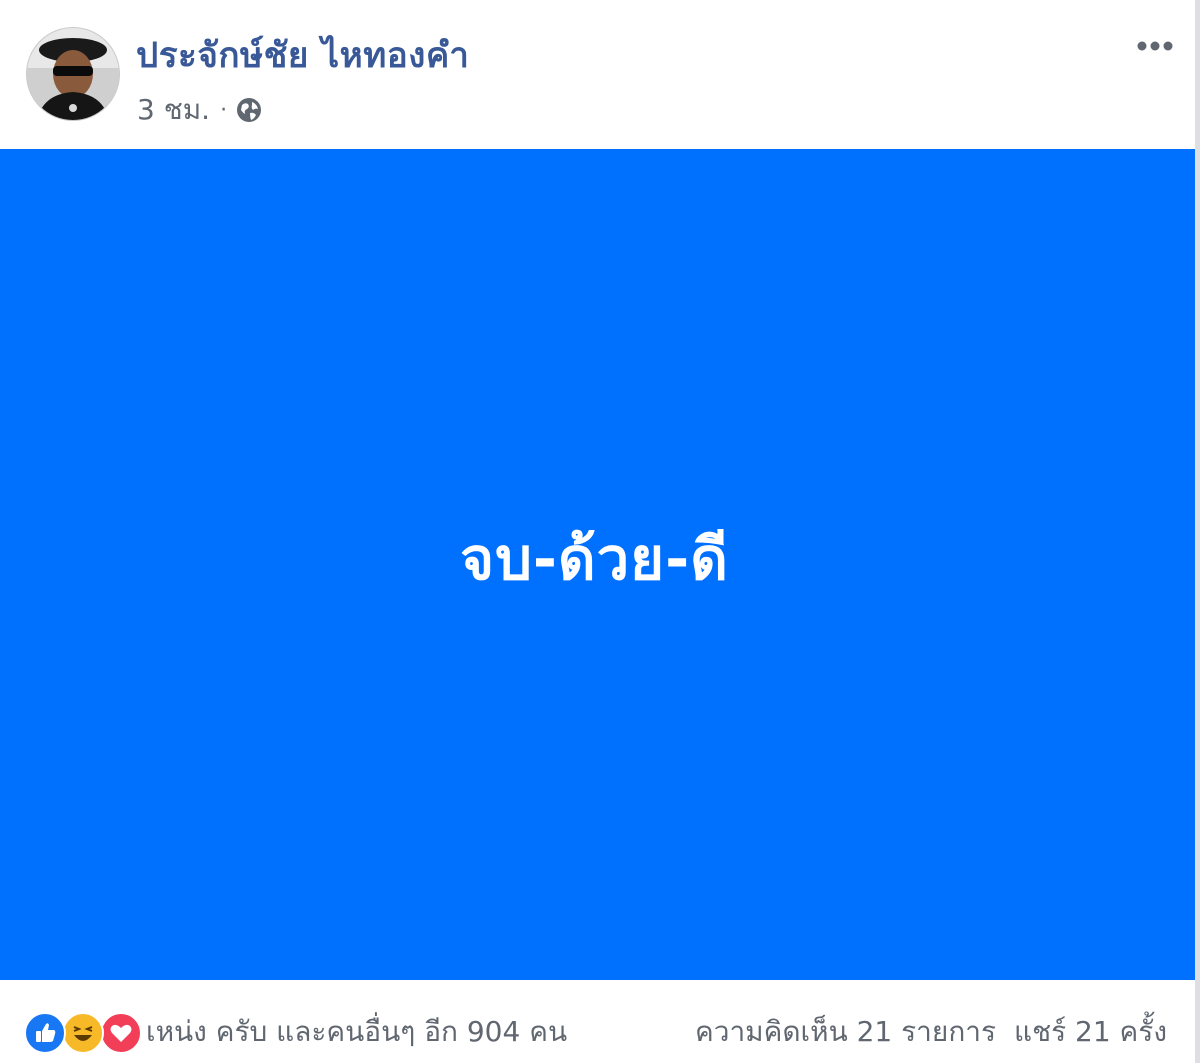 This screenshot has width=1200, height=1063. Describe the element at coordinates (121, 1033) in the screenshot. I see `love-icon` at that location.